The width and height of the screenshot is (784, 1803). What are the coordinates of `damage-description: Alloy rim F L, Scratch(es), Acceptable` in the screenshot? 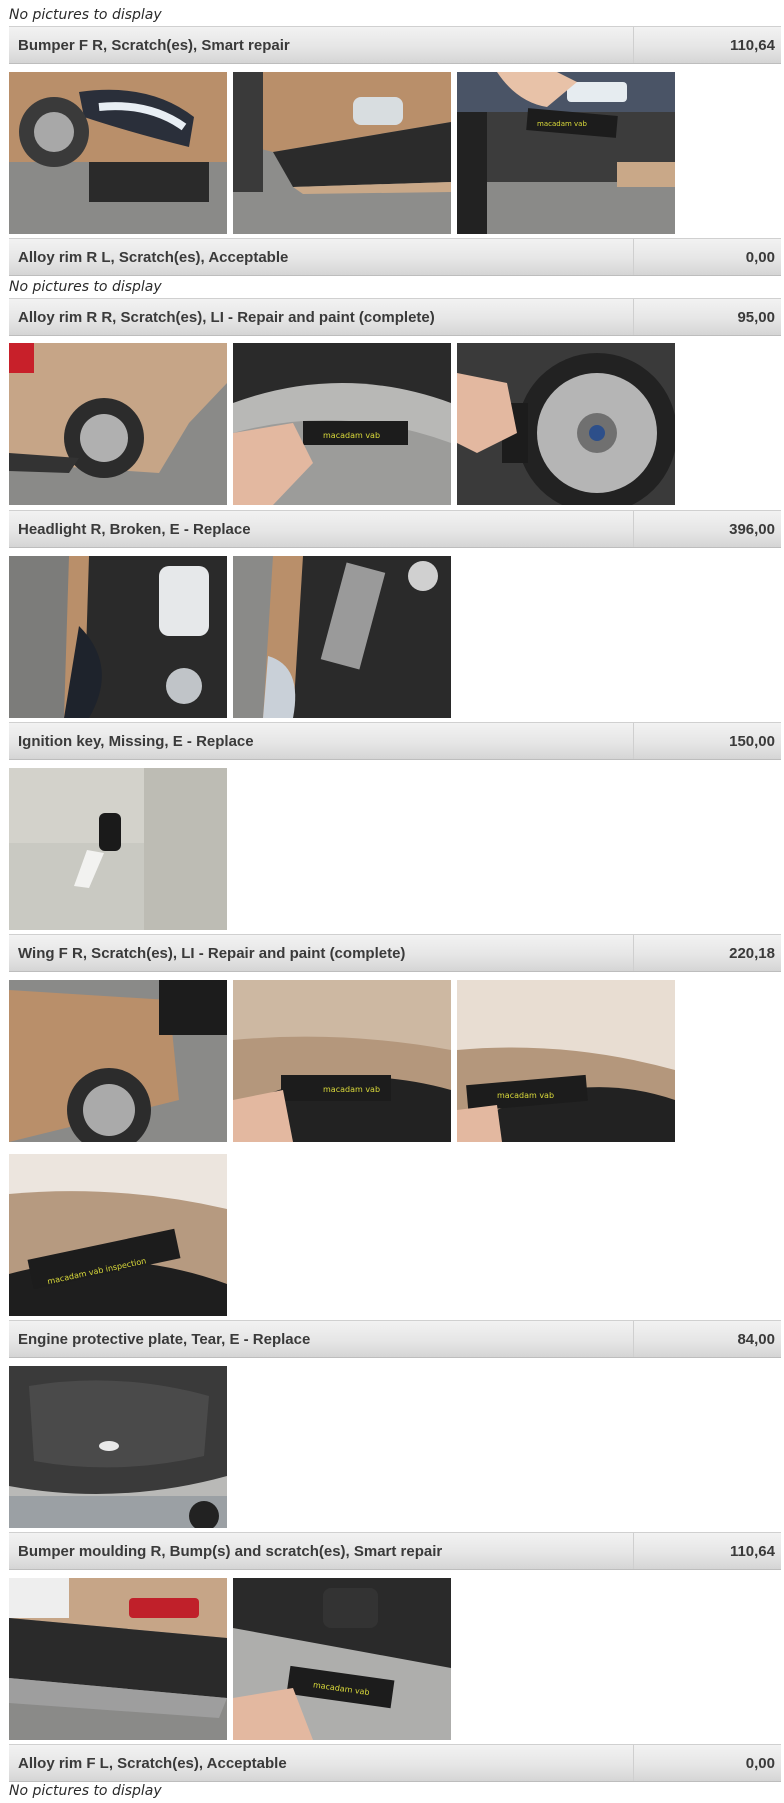 It's located at (152, 1763).